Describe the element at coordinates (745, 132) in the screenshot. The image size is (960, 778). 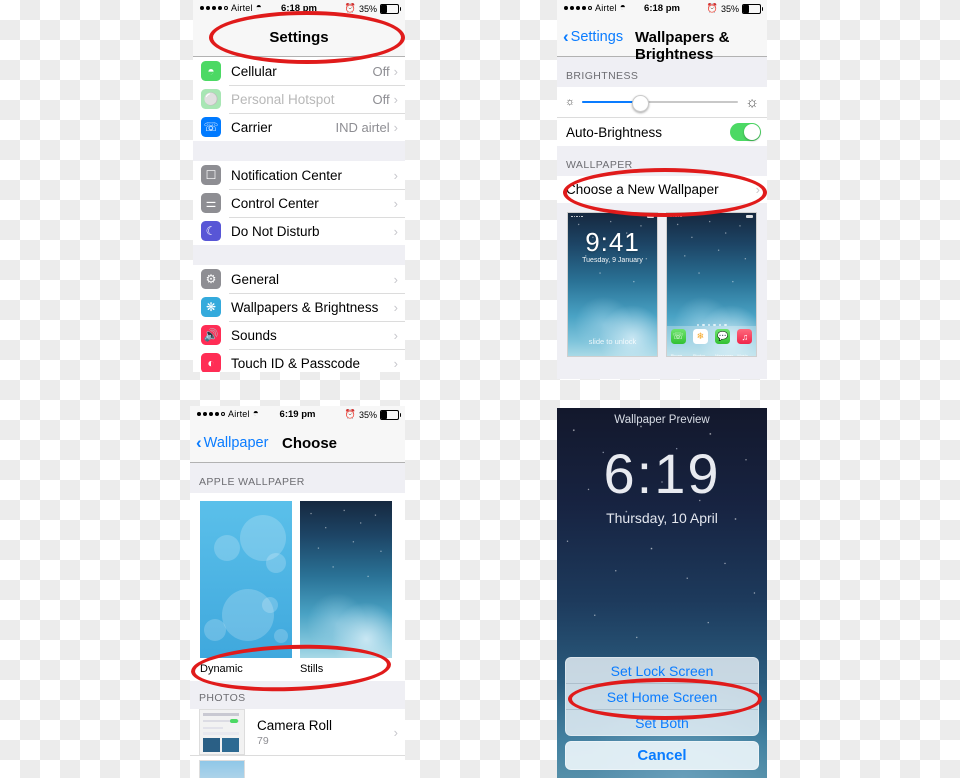
I see `auto-brightness-toggle` at that location.